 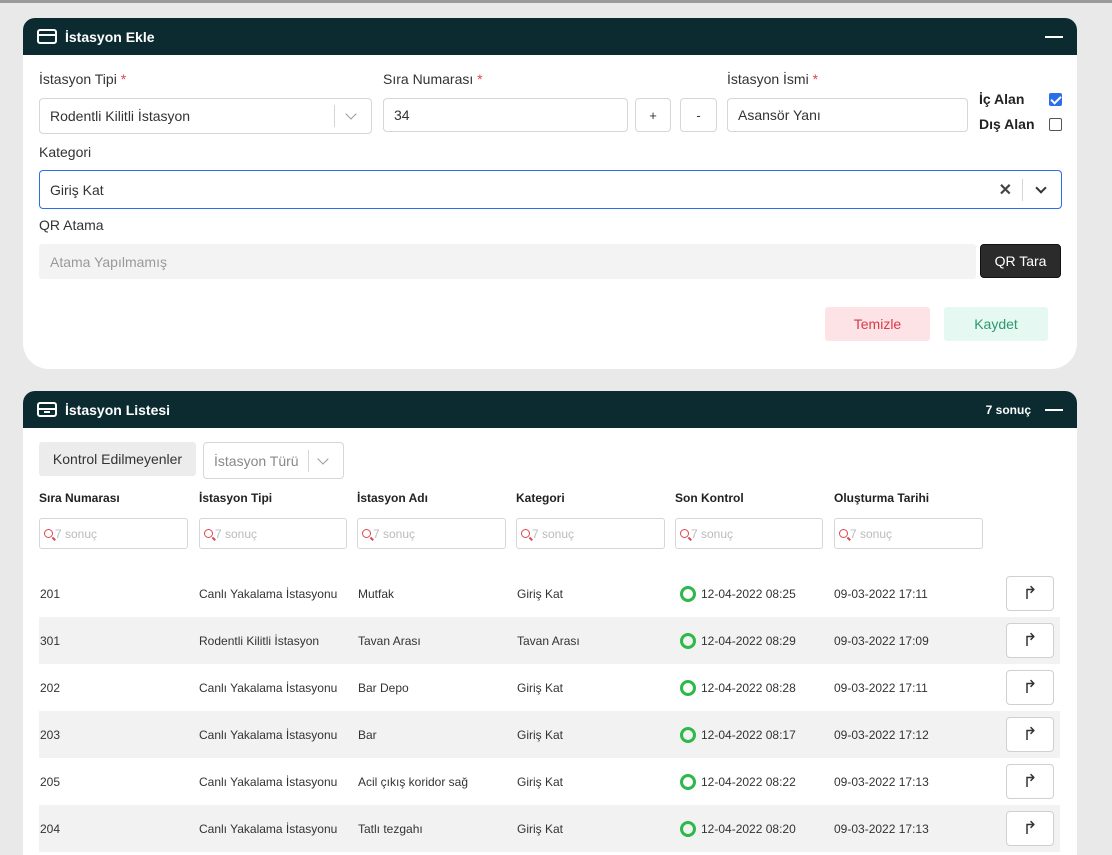 I want to click on station-name-input: Asansör Yanı, so click(x=847, y=115).